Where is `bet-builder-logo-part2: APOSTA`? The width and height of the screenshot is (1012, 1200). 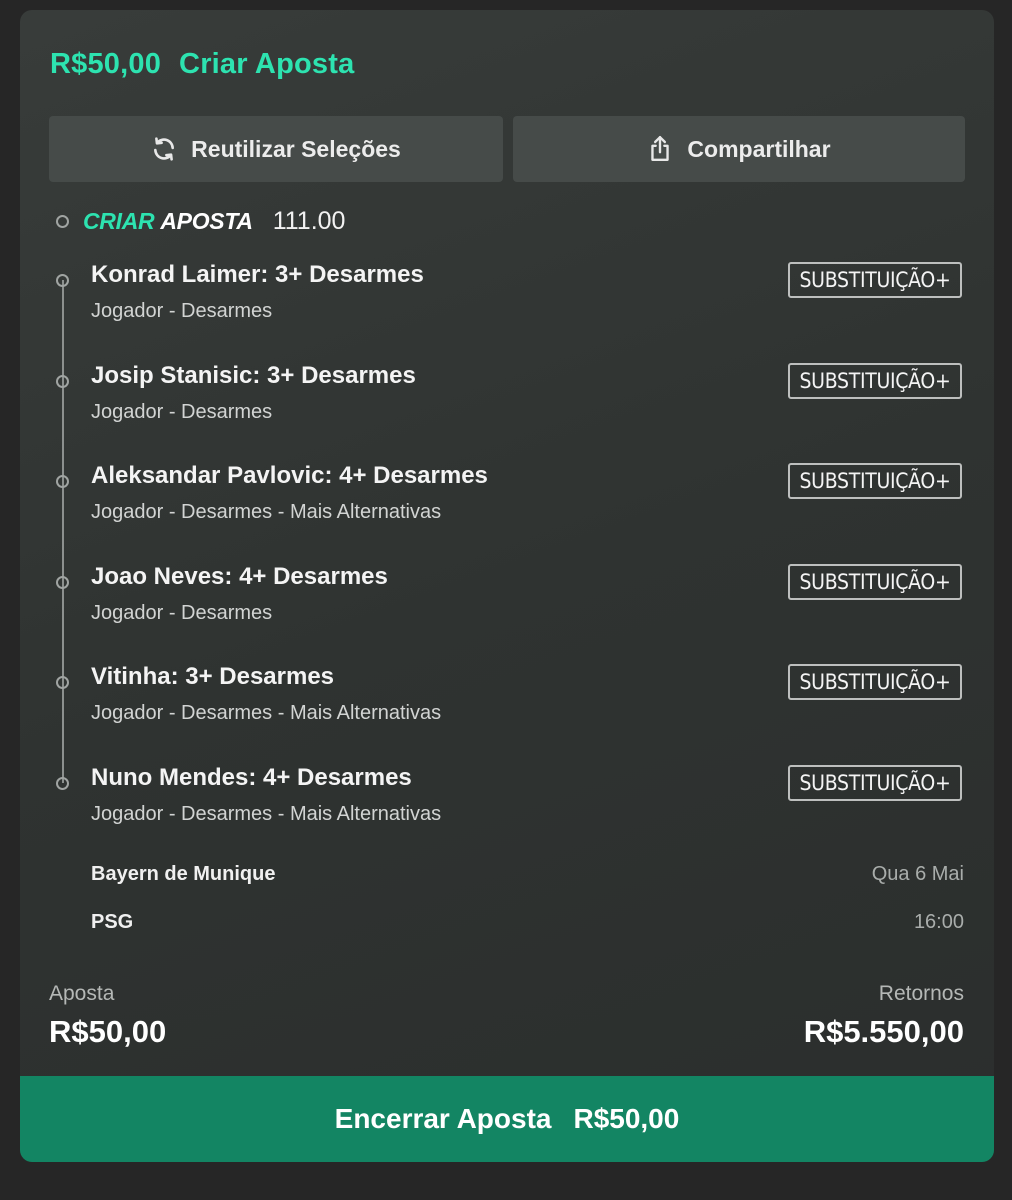
bet-builder-logo-part2: APOSTA is located at coordinates (206, 220).